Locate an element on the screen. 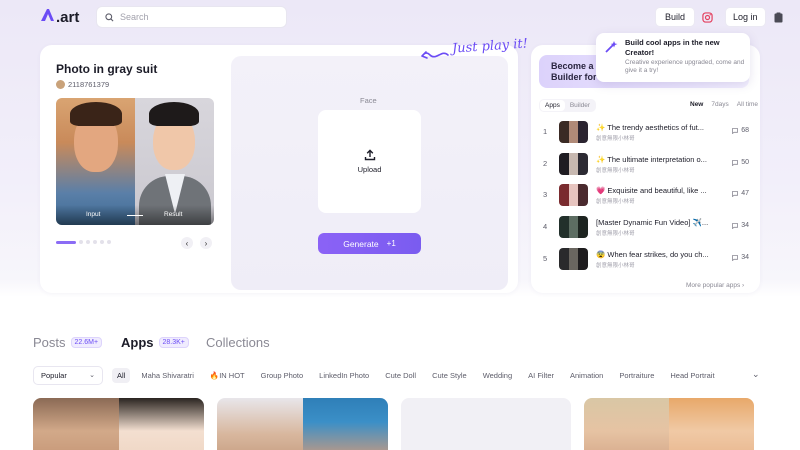 This screenshot has width=800, height=450. usage-count-value: 68 is located at coordinates (745, 130).